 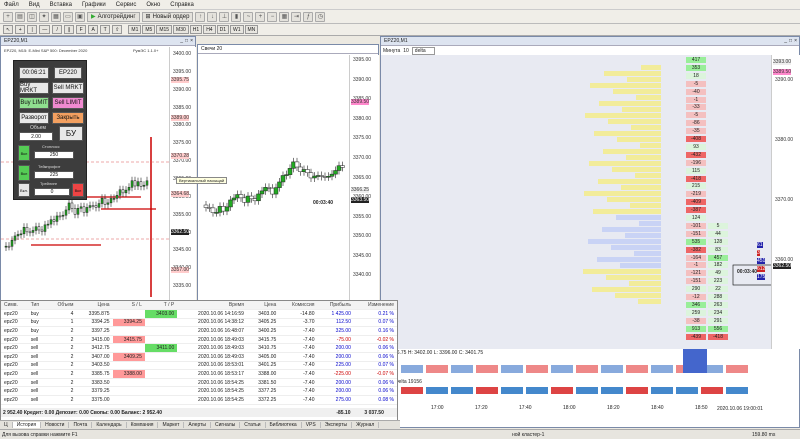 What do you see at coordinates (68, 88) in the screenshot?
I see `sell-market-button: Sell MRKT` at bounding box center [68, 88].